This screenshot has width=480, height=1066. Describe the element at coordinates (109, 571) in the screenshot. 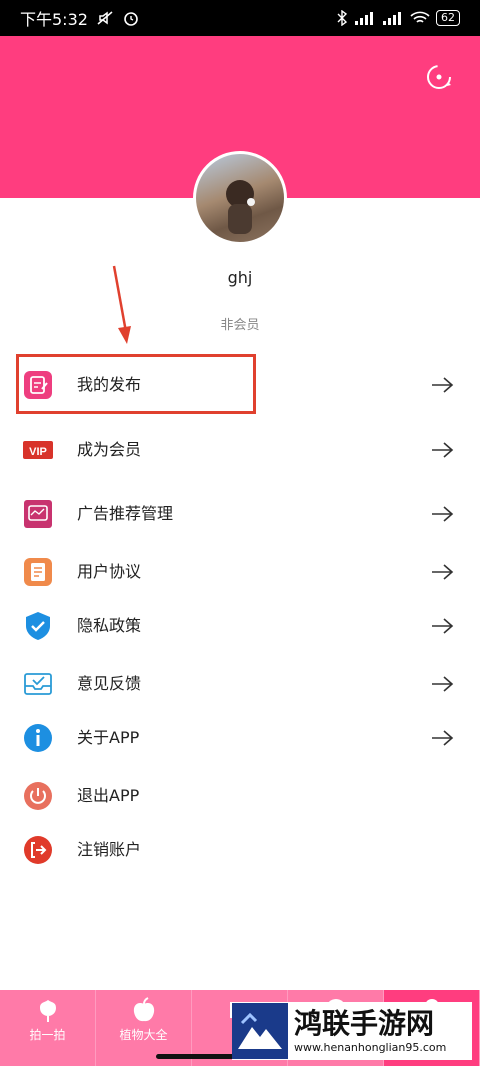

I see `menu-item-label: 用户协议` at that location.